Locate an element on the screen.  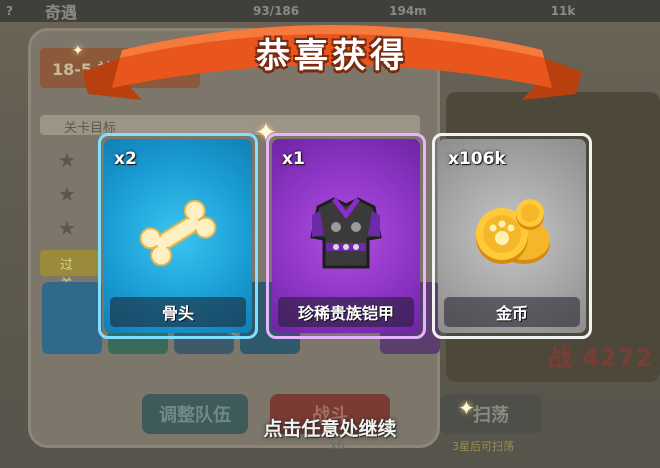
reward-card-armor: x1 珍稀贵族铠甲 is located at coordinates (346, 236).